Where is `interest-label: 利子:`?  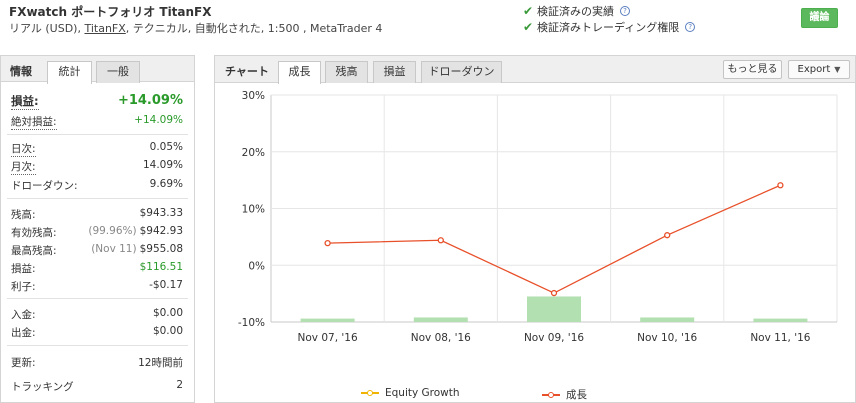
interest-label: 利子: is located at coordinates (23, 287).